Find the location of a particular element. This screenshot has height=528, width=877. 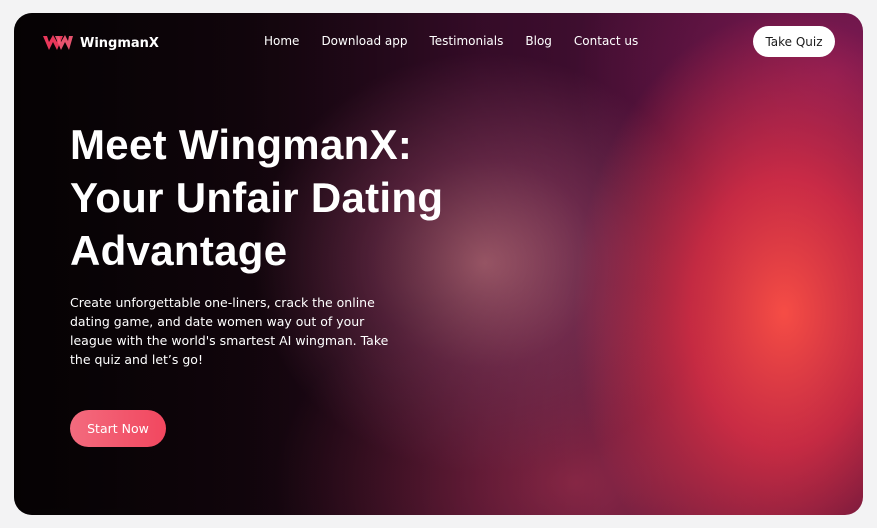

start-now-button: Start Now is located at coordinates (118, 428).